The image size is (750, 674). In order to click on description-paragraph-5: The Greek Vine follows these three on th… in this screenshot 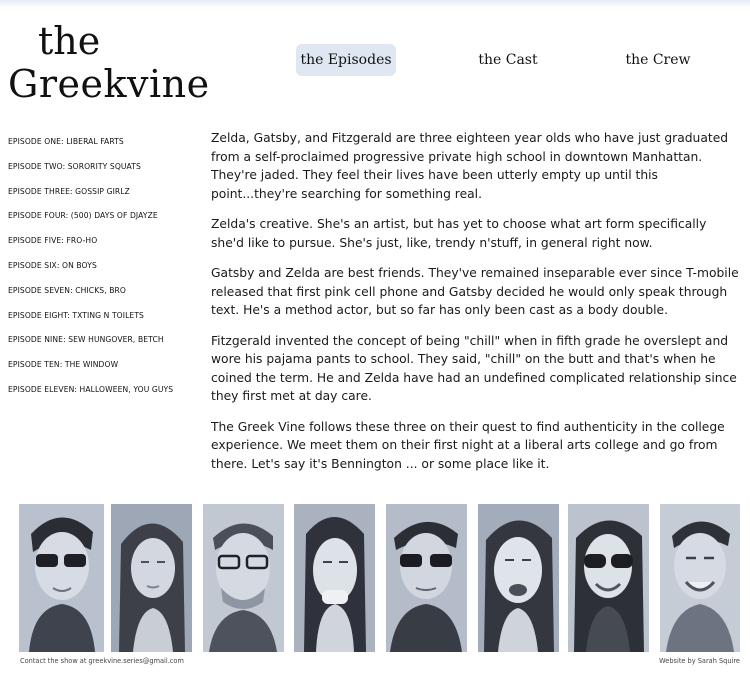, I will do `click(468, 445)`.